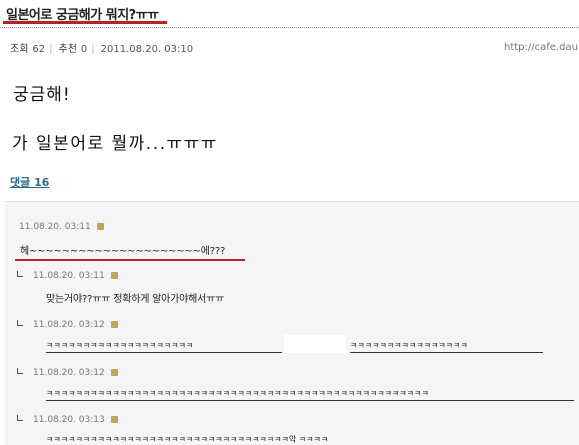  I want to click on views-label: 조회, so click(19, 49).